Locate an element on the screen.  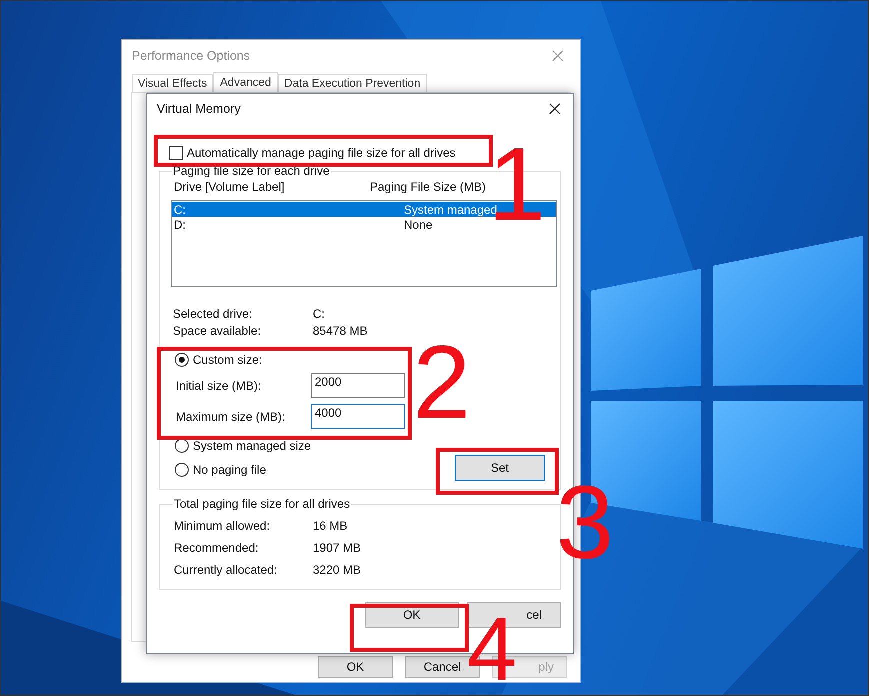
paging-size: System managed is located at coordinates (451, 209).